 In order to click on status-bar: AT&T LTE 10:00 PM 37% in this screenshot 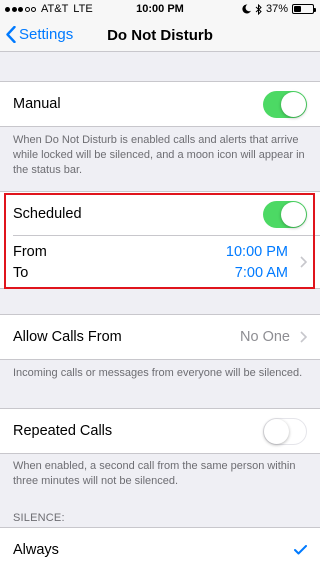, I will do `click(160, 10)`.